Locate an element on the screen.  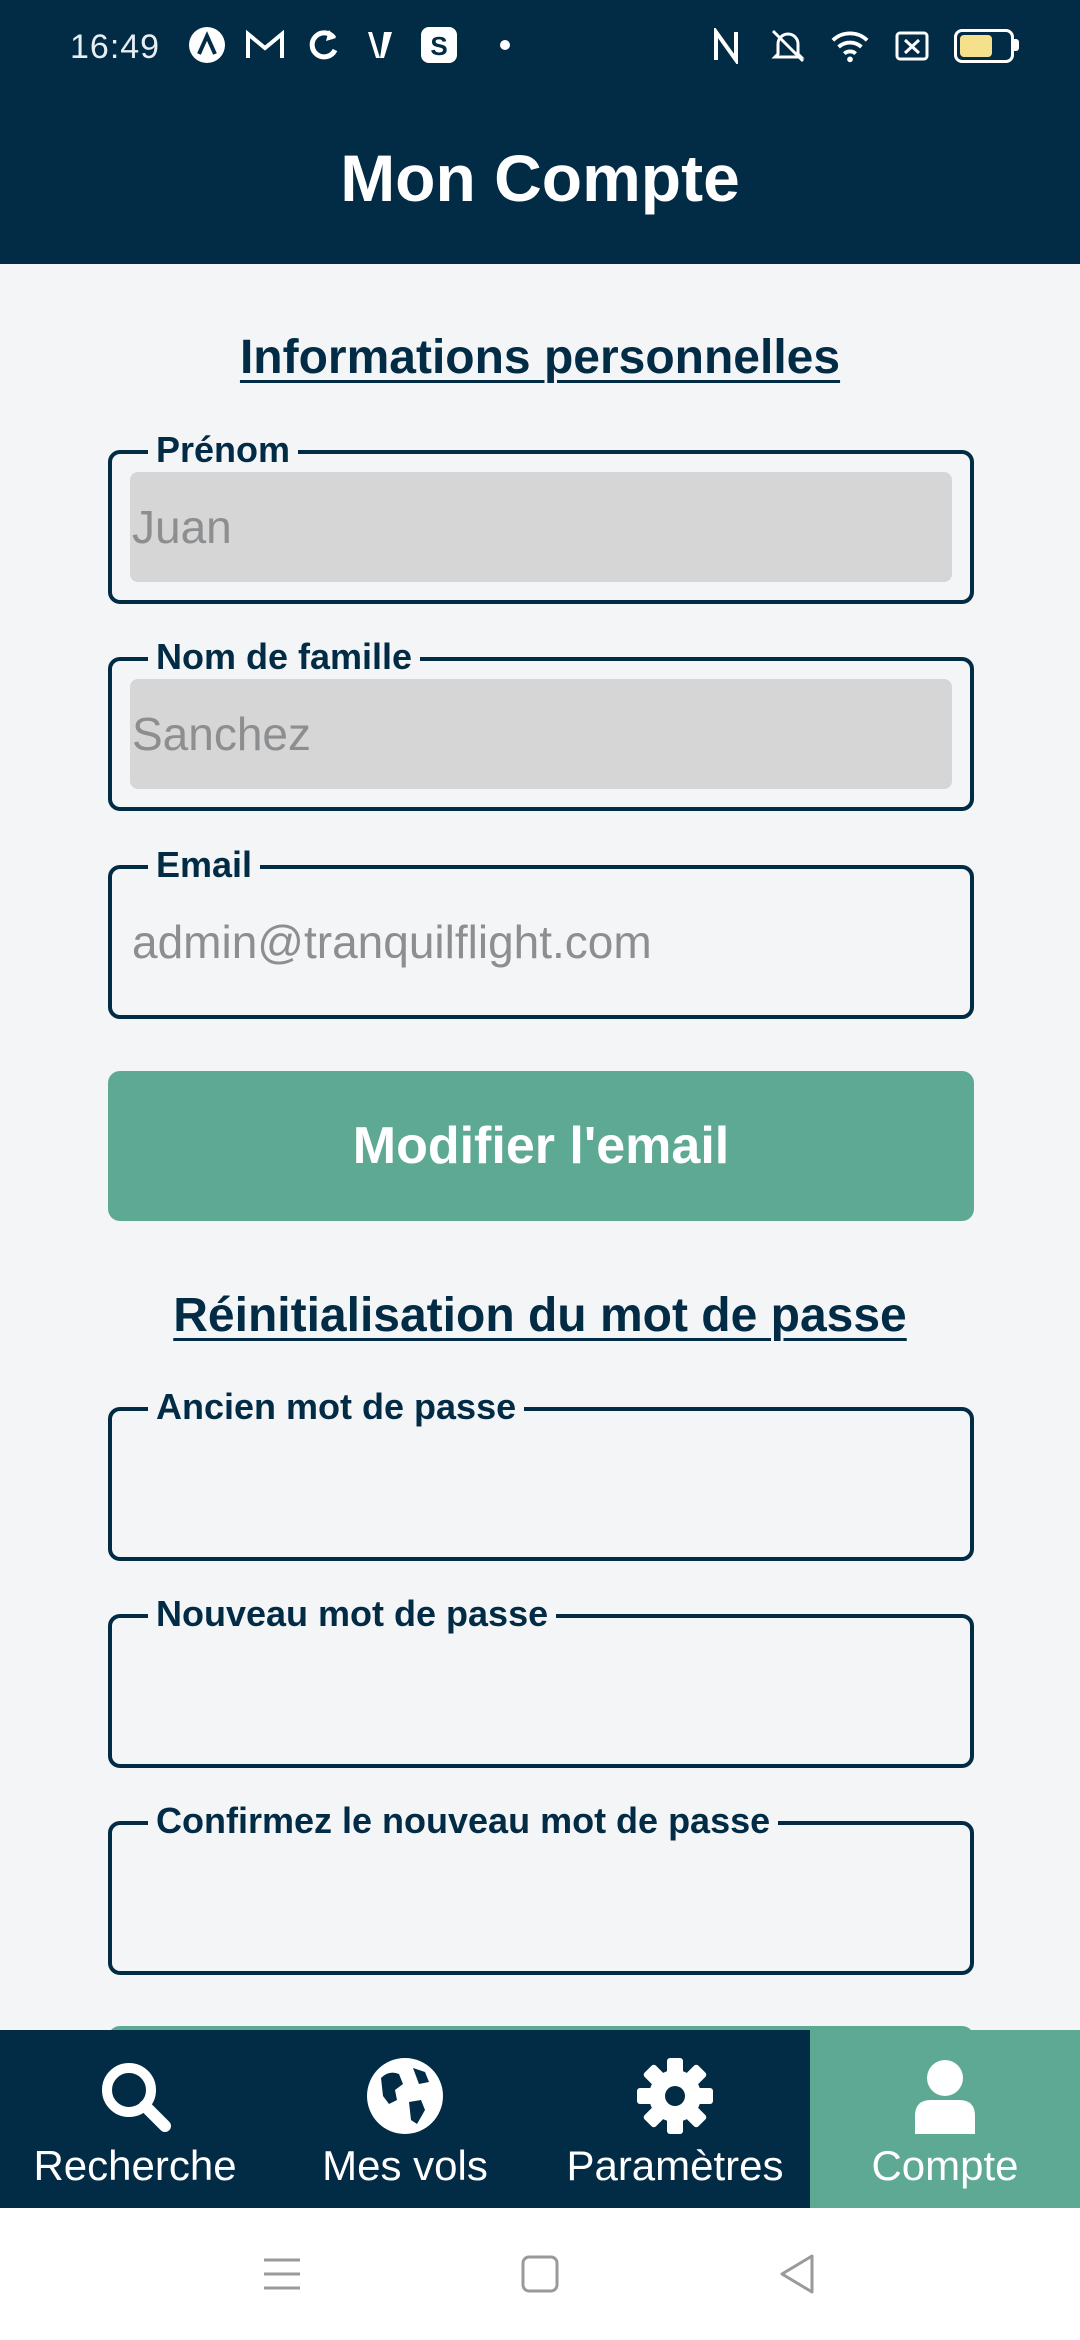
back-icon is located at coordinates (798, 2274).